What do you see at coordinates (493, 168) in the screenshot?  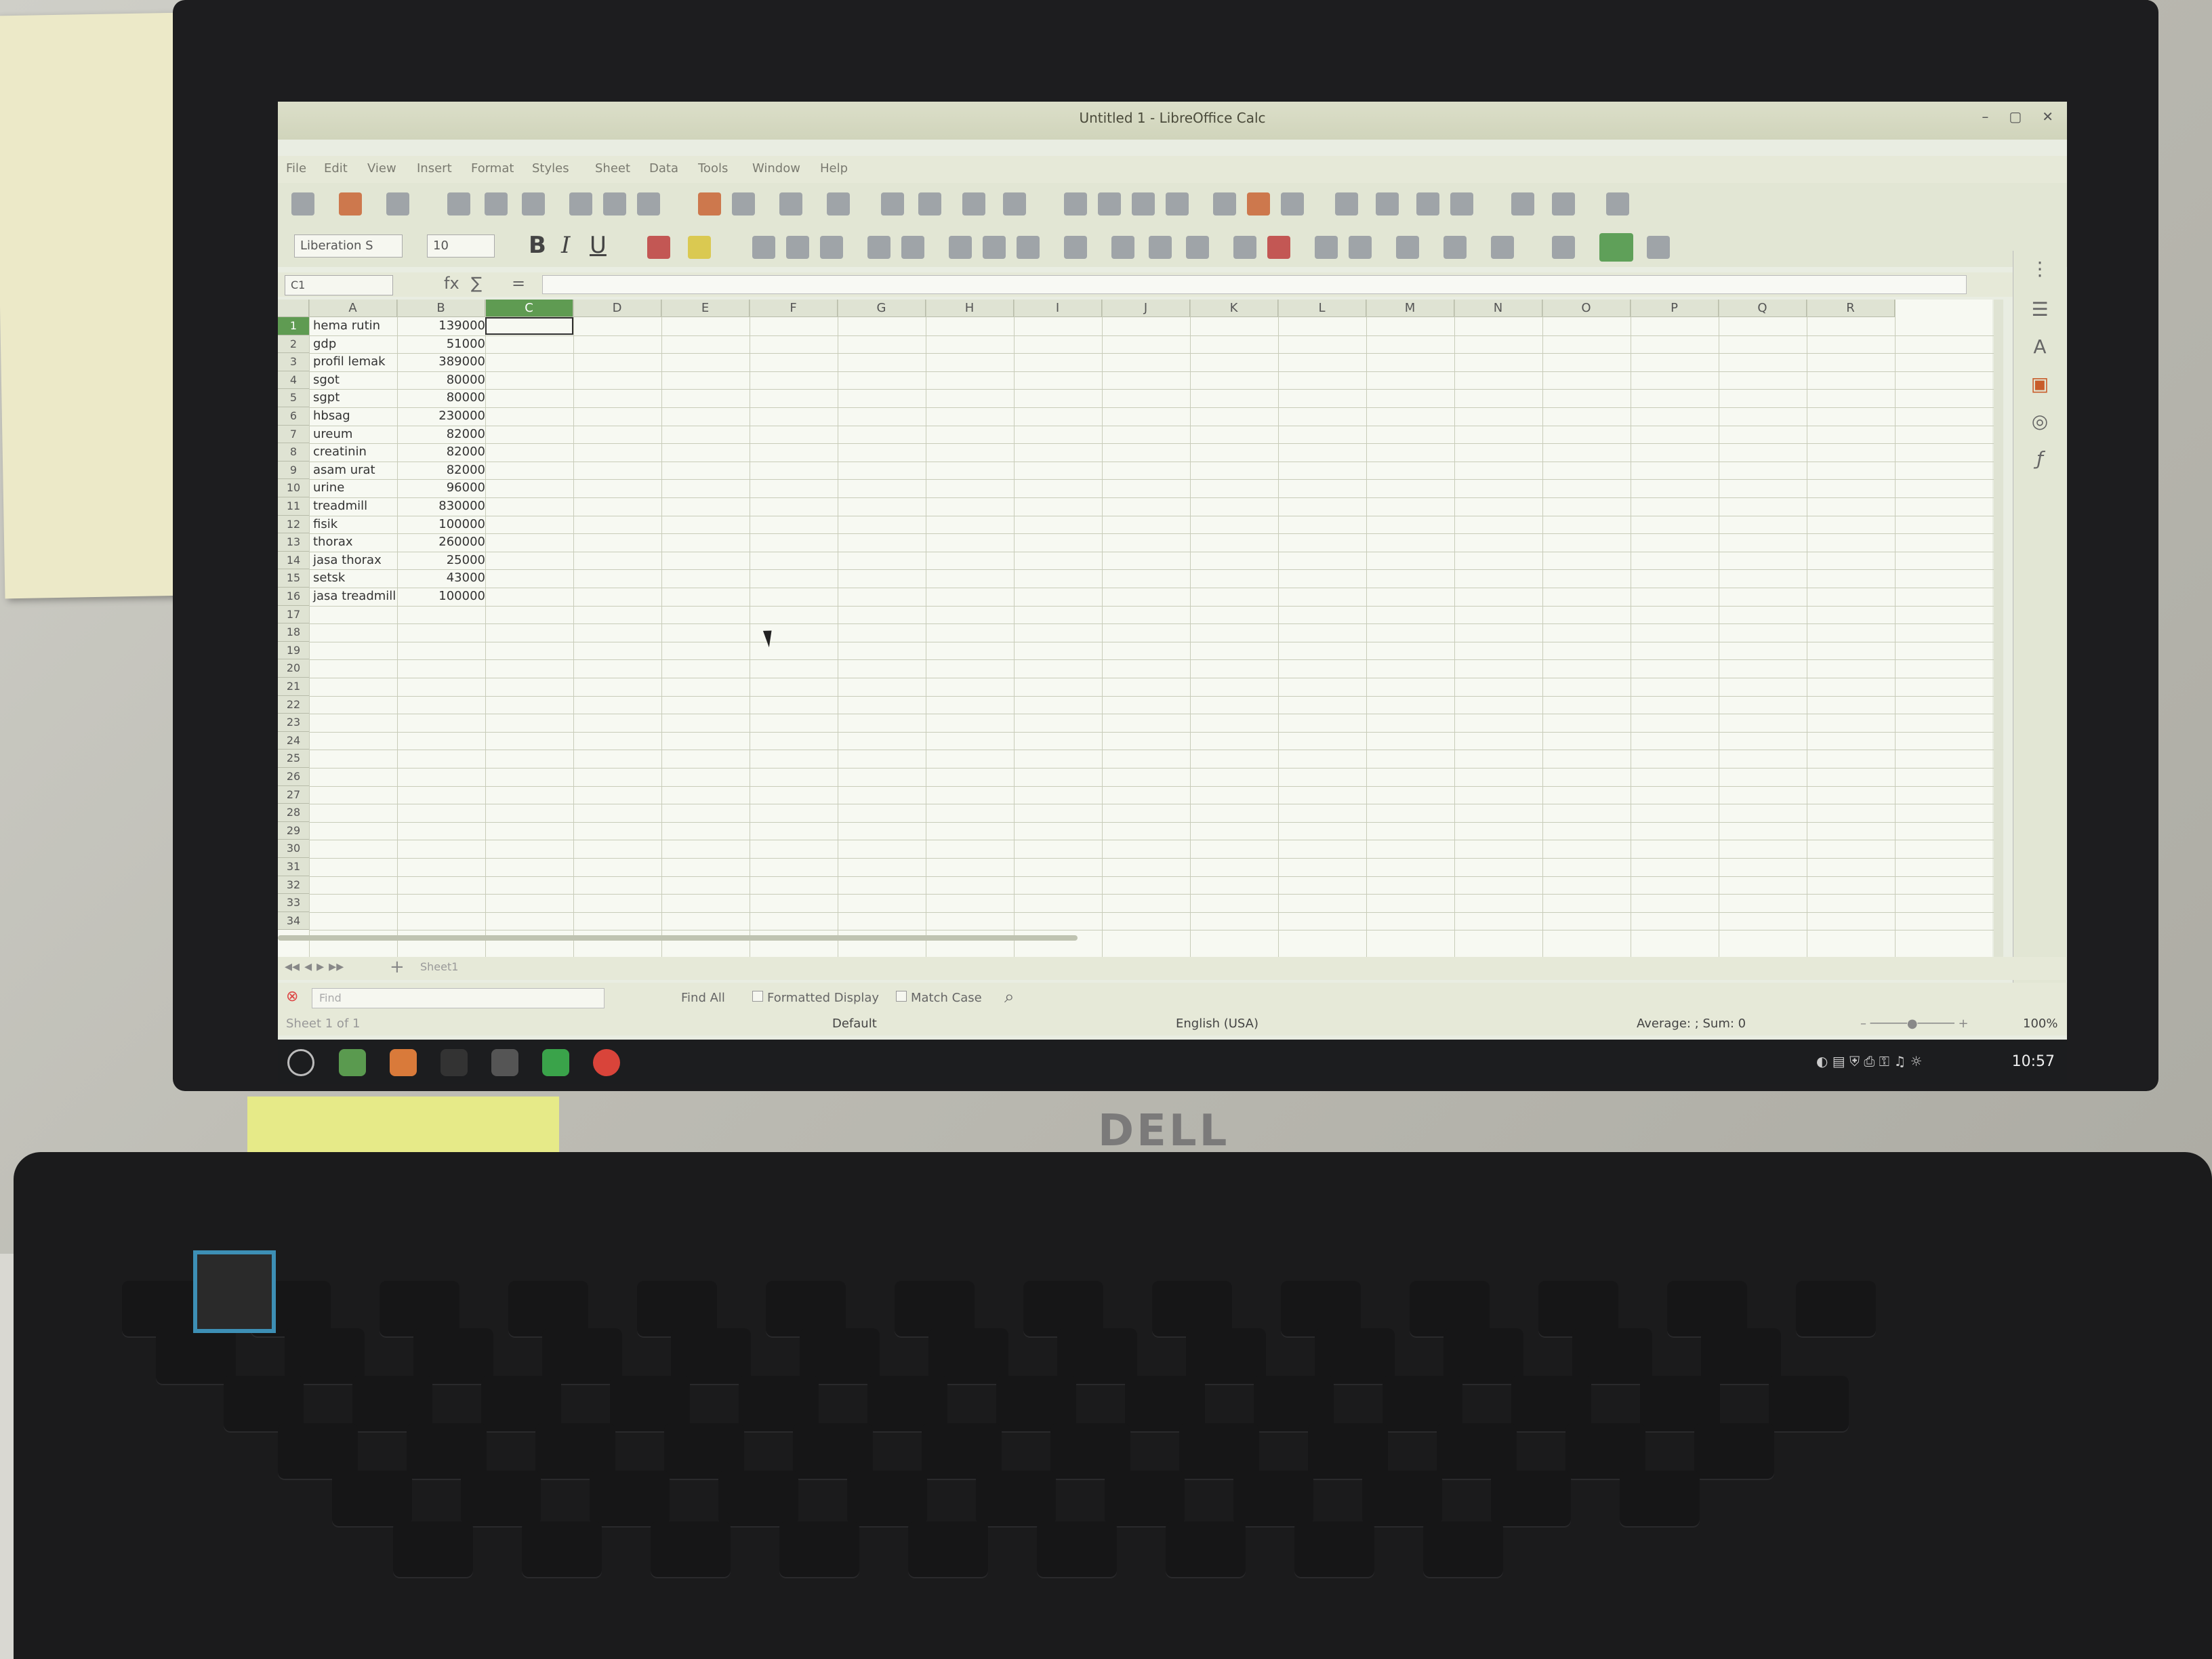 I see `menu-format: Format` at bounding box center [493, 168].